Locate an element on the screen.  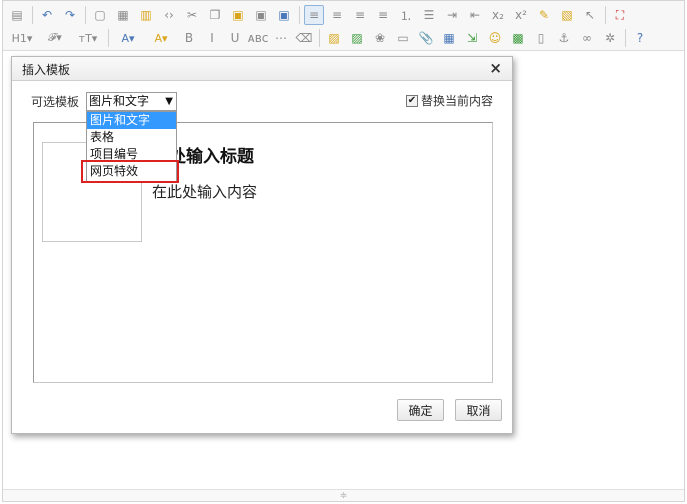
align-left-icon: ≡ is located at coordinates (314, 15).